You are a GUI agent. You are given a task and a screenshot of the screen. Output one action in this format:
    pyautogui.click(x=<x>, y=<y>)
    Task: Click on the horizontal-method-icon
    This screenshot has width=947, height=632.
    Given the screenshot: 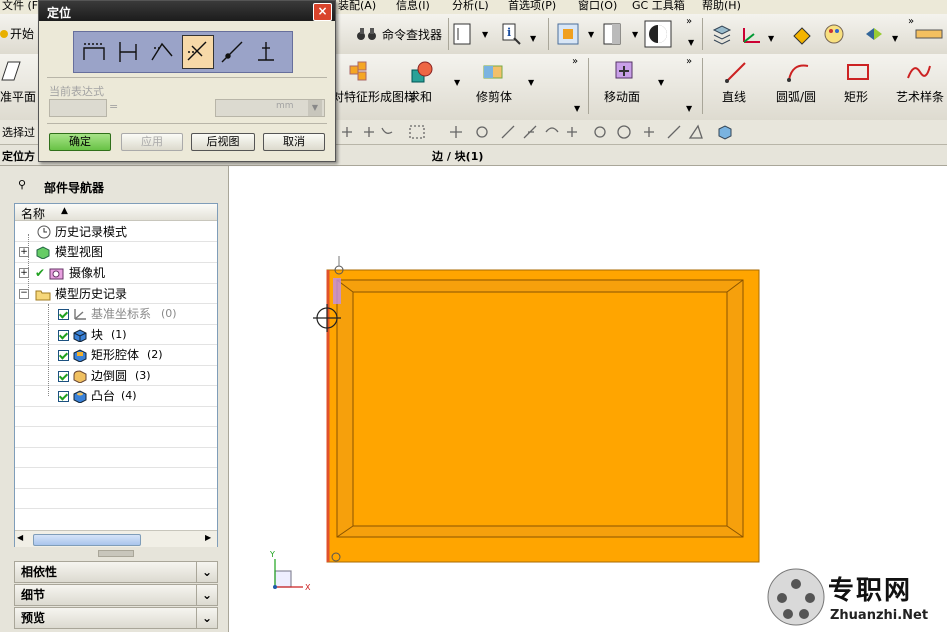 What is the action you would take?
    pyautogui.click(x=94, y=52)
    